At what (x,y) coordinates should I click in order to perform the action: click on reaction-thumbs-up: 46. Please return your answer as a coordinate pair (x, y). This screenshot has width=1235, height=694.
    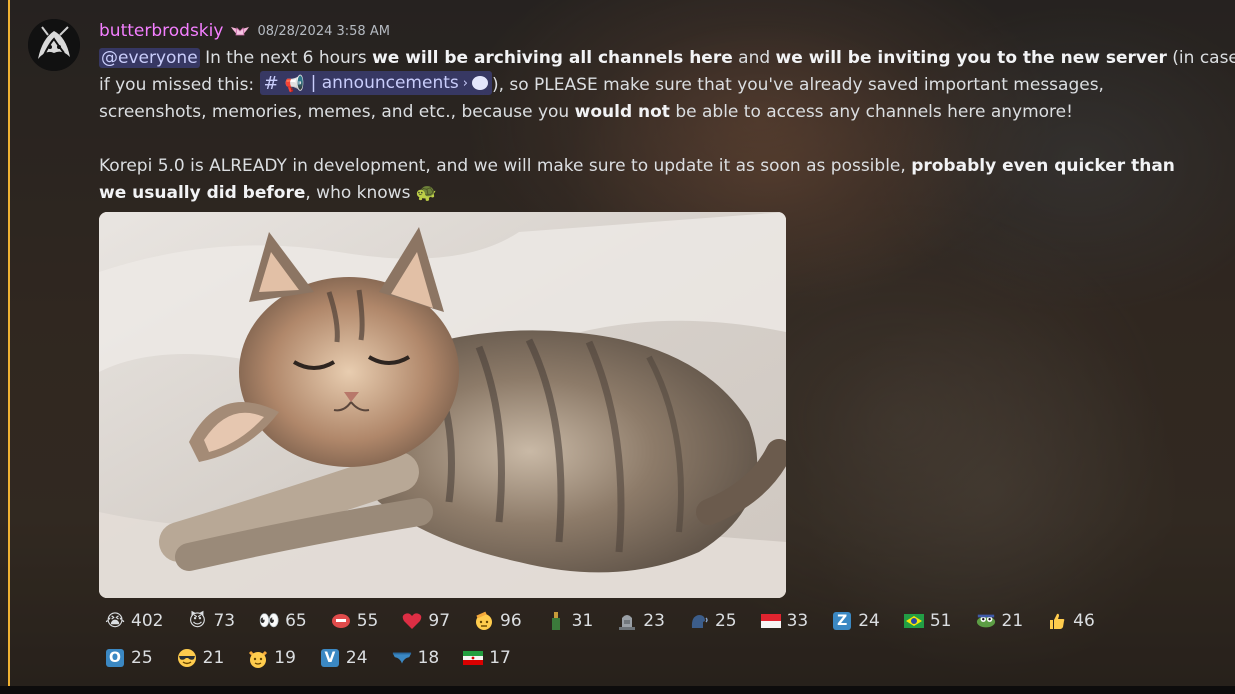
    Looking at the image, I should click on (1076, 621).